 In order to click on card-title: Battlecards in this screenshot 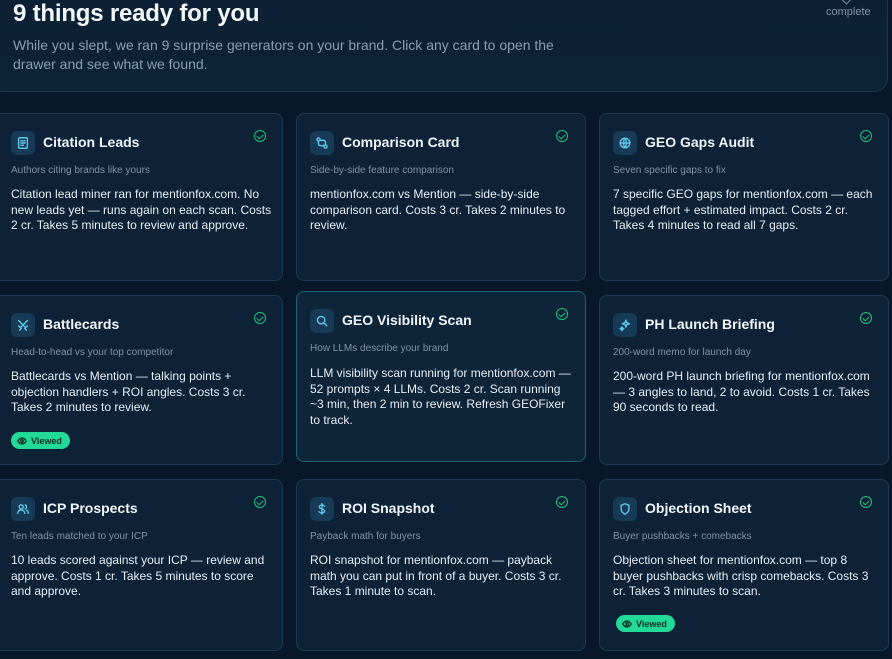, I will do `click(81, 324)`.